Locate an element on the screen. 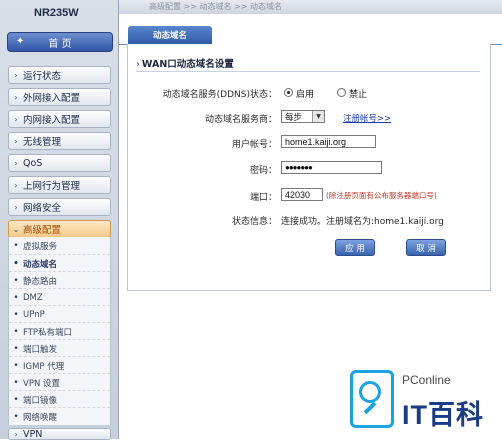 This screenshot has width=502, height=440. menu-label: 外网接入配置 is located at coordinates (52, 98).